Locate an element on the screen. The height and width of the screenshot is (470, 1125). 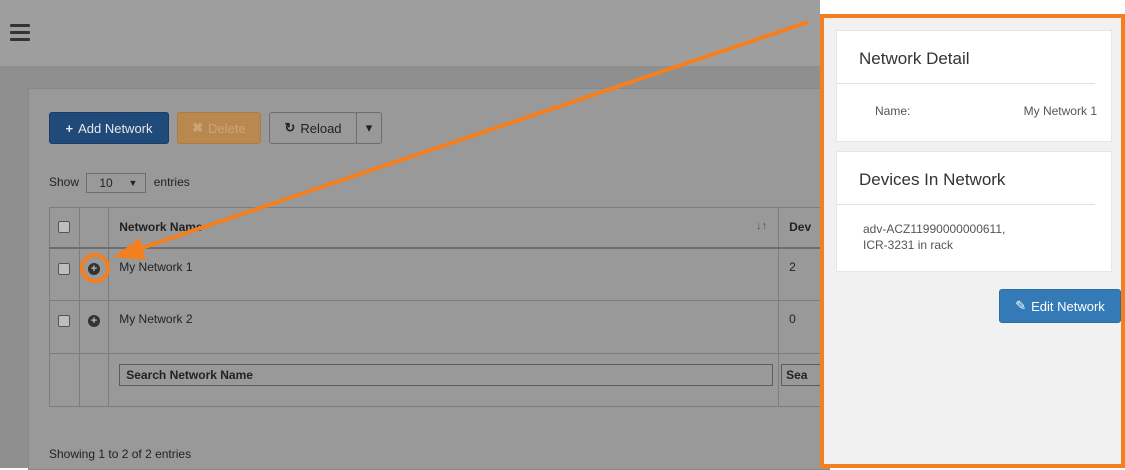
annotation-arrow-head is located at coordinates (129, 249).